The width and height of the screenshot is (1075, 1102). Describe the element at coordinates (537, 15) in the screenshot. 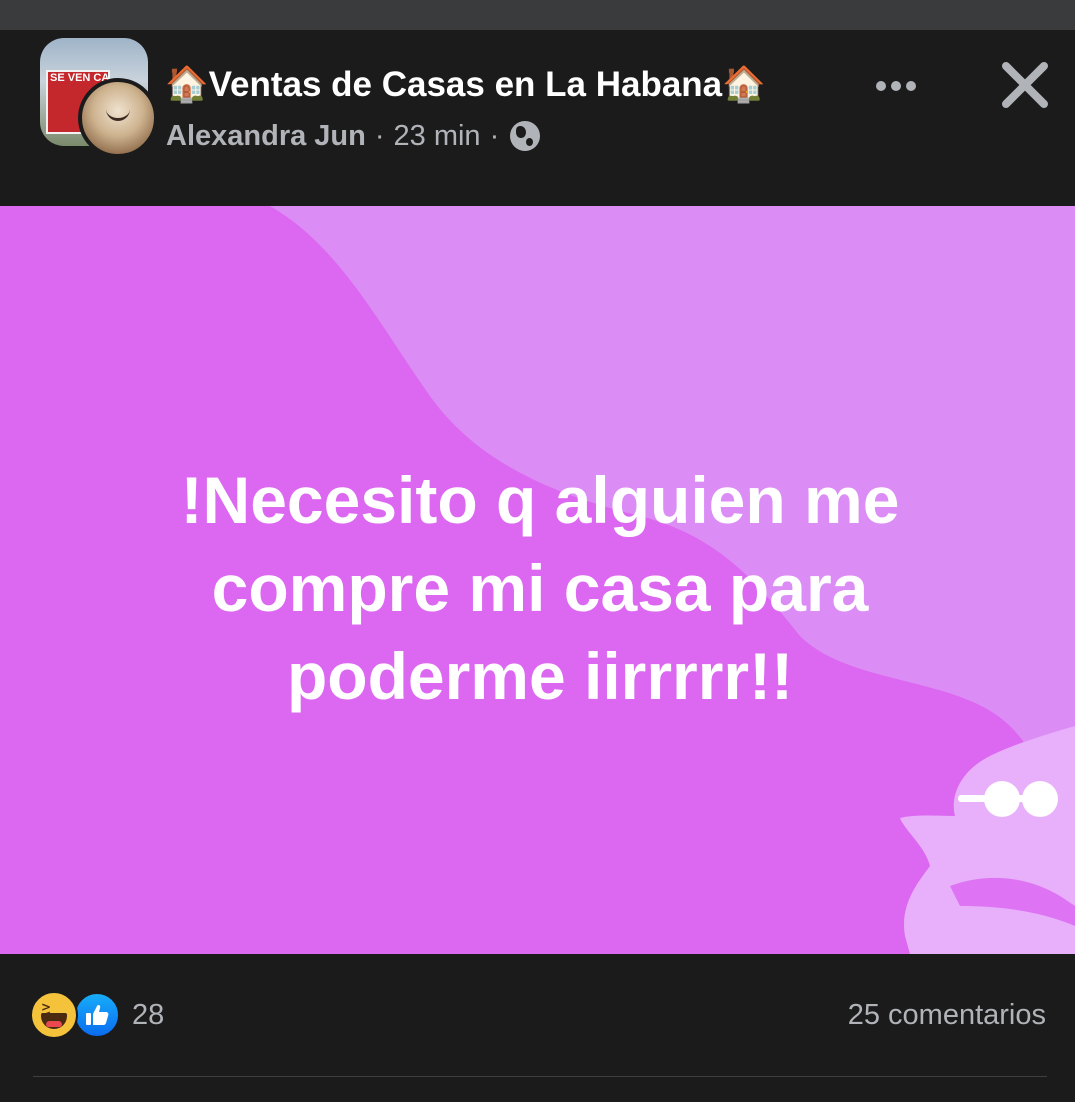

I see `status-strip` at that location.